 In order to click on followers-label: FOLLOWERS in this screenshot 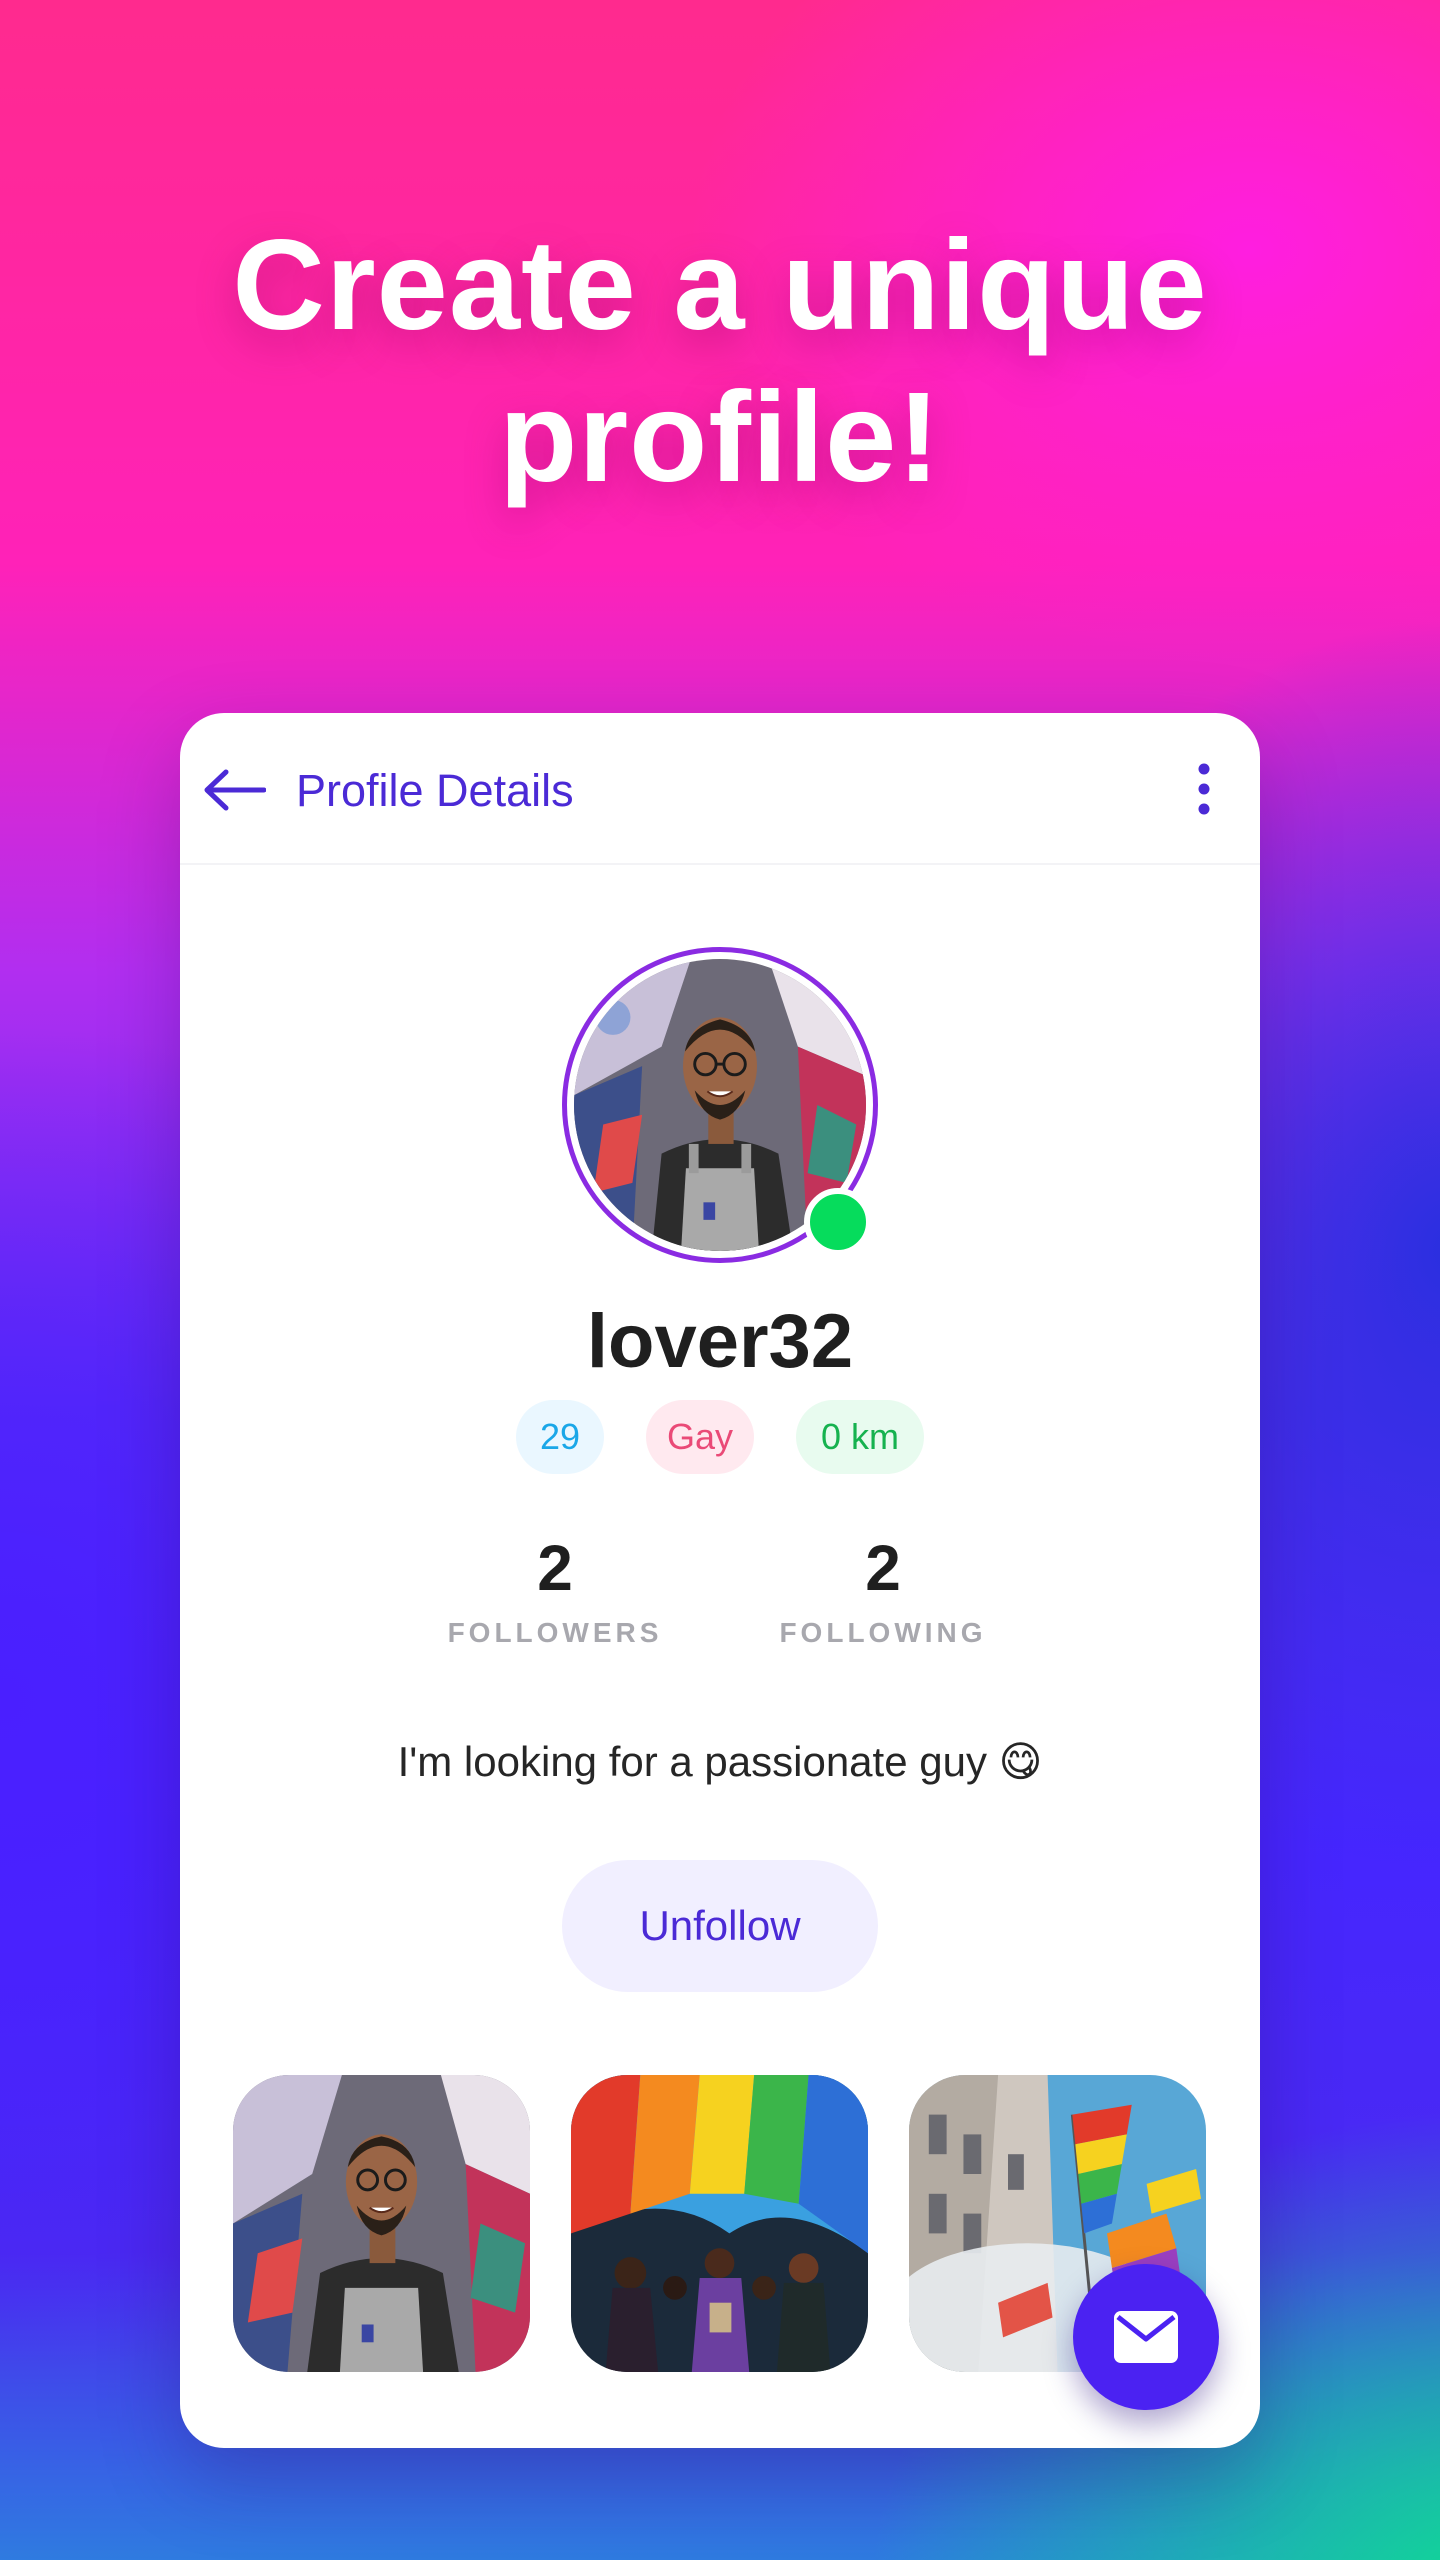, I will do `click(555, 1632)`.